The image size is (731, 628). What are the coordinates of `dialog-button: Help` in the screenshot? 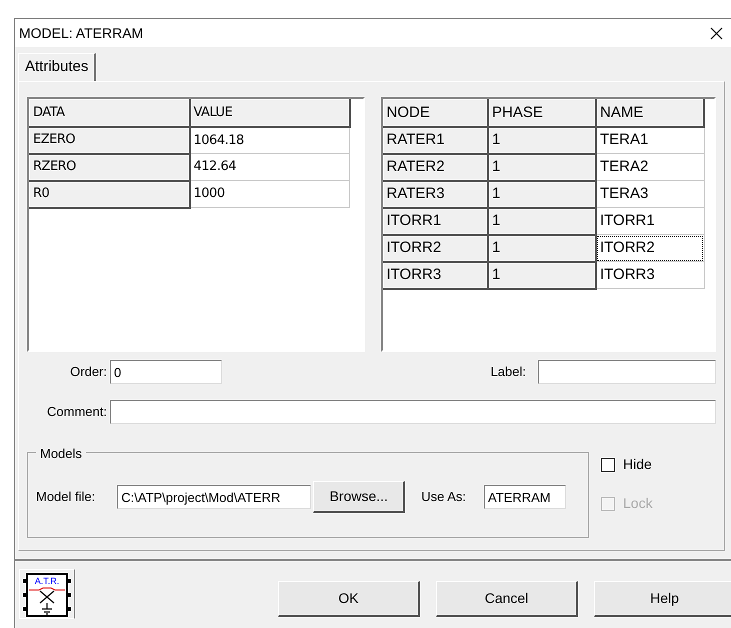 It's located at (662, 599).